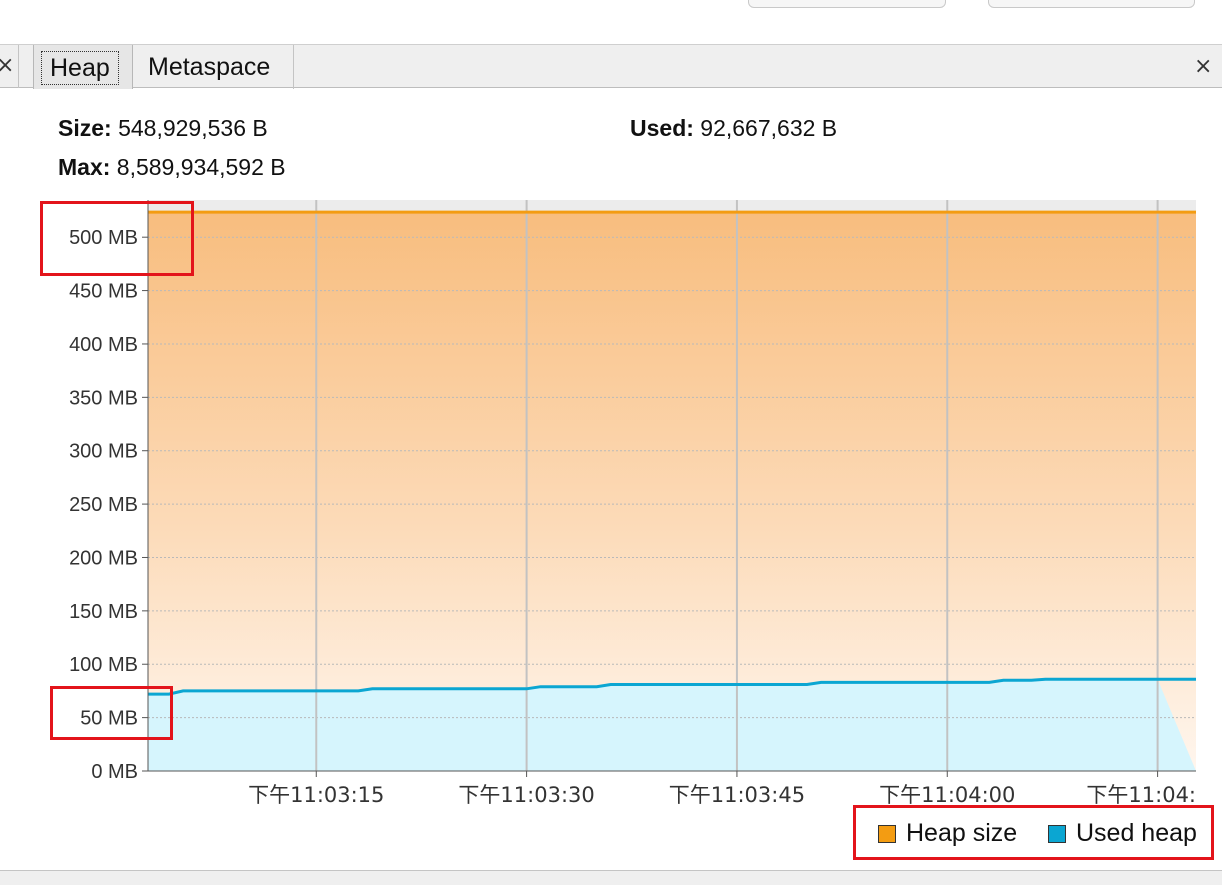 This screenshot has width=1222, height=885. I want to click on max-label: Max:, so click(84, 167).